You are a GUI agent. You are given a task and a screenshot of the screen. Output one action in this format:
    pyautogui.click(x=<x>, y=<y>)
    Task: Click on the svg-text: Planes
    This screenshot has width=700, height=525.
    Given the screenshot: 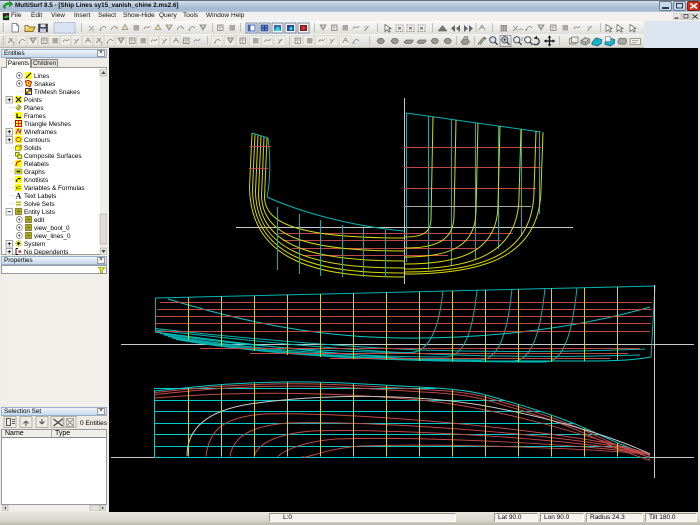 What is the action you would take?
    pyautogui.click(x=34, y=108)
    